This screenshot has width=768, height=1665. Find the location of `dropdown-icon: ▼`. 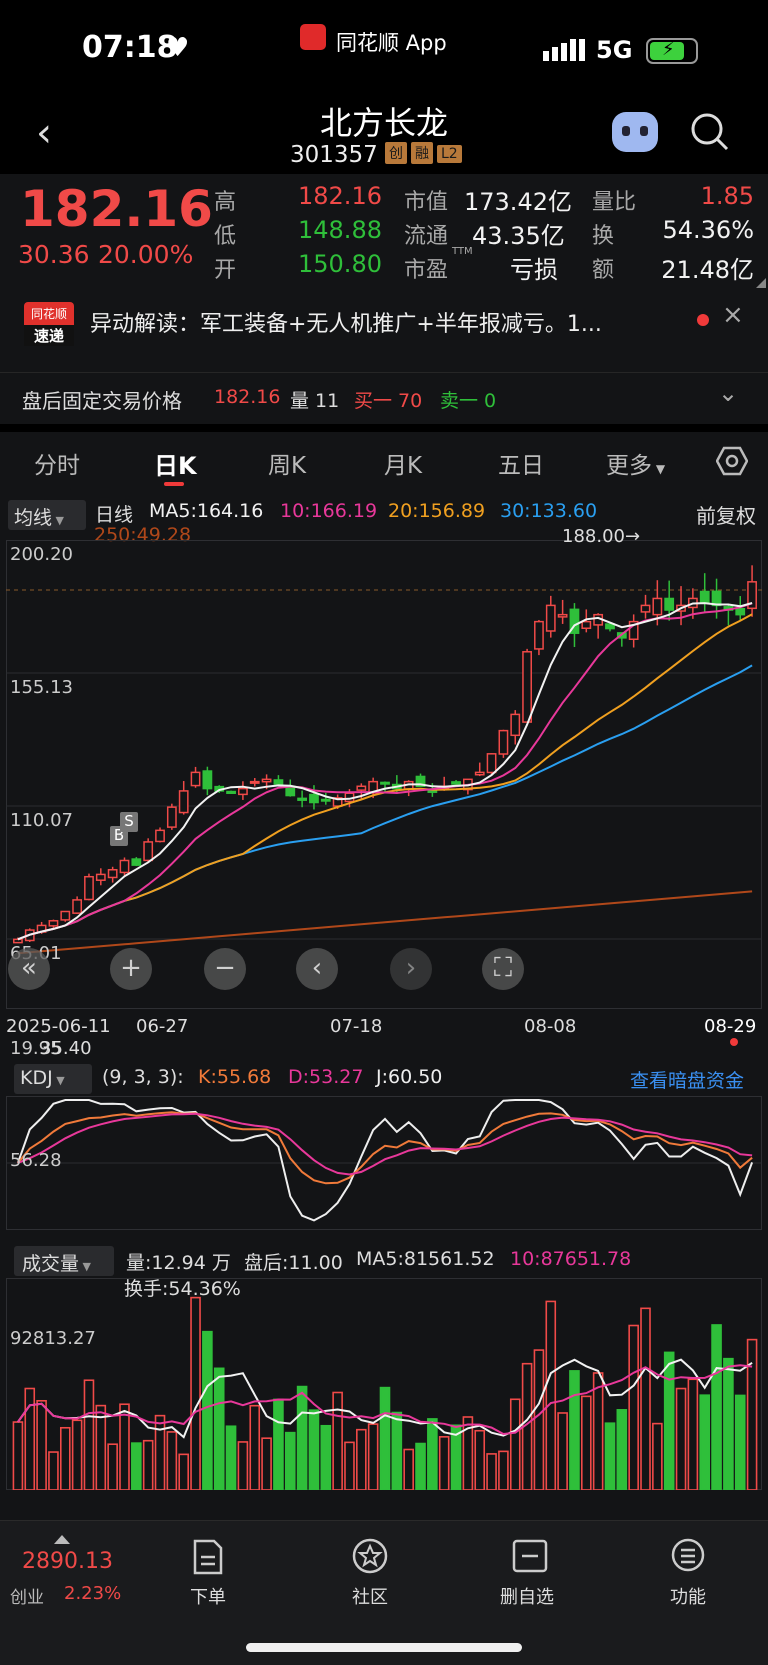

dropdown-icon: ▼ is located at coordinates (85, 1266).